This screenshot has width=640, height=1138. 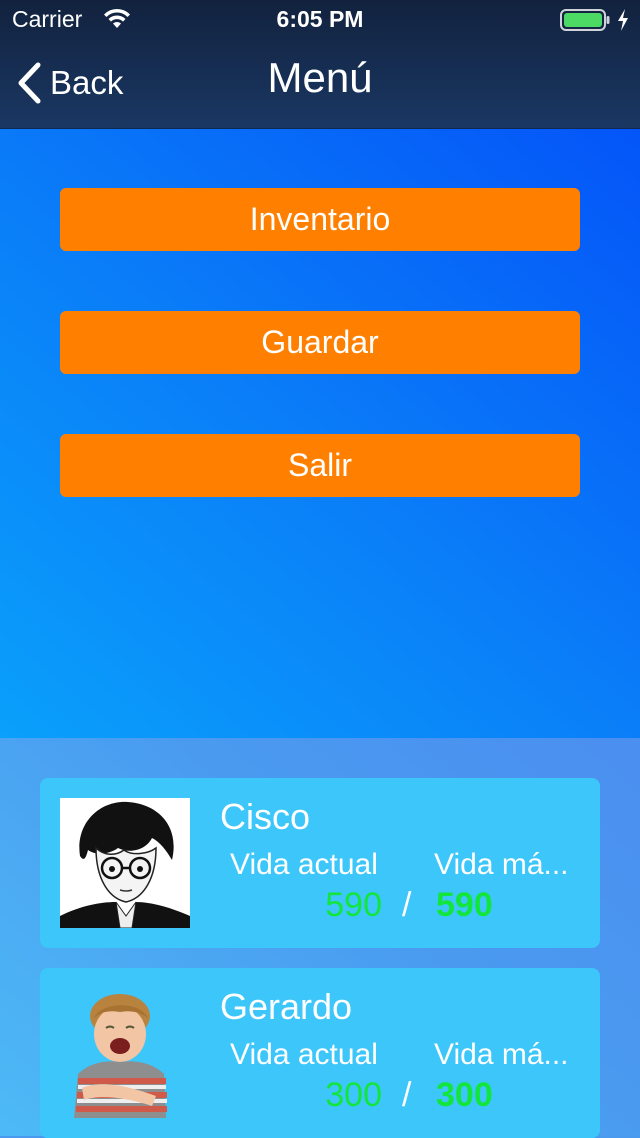 I want to click on page-title: Menú, so click(x=320, y=77).